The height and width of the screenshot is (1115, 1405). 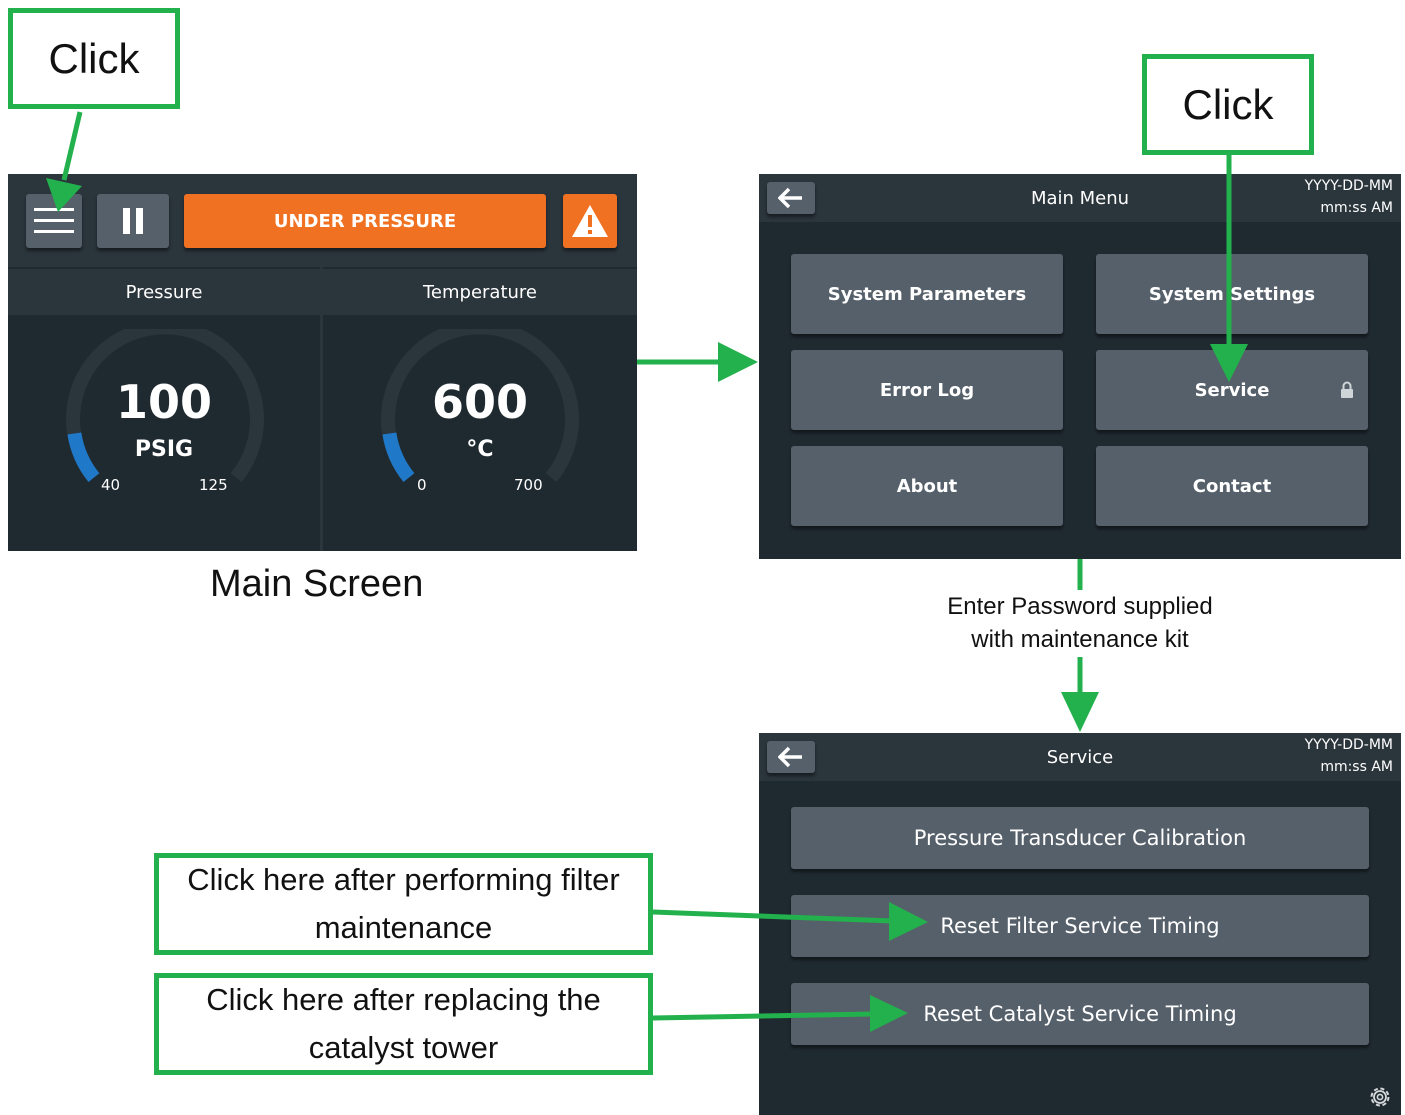 I want to click on service-item-label: Pressure Transducer Calibration, so click(x=1080, y=838).